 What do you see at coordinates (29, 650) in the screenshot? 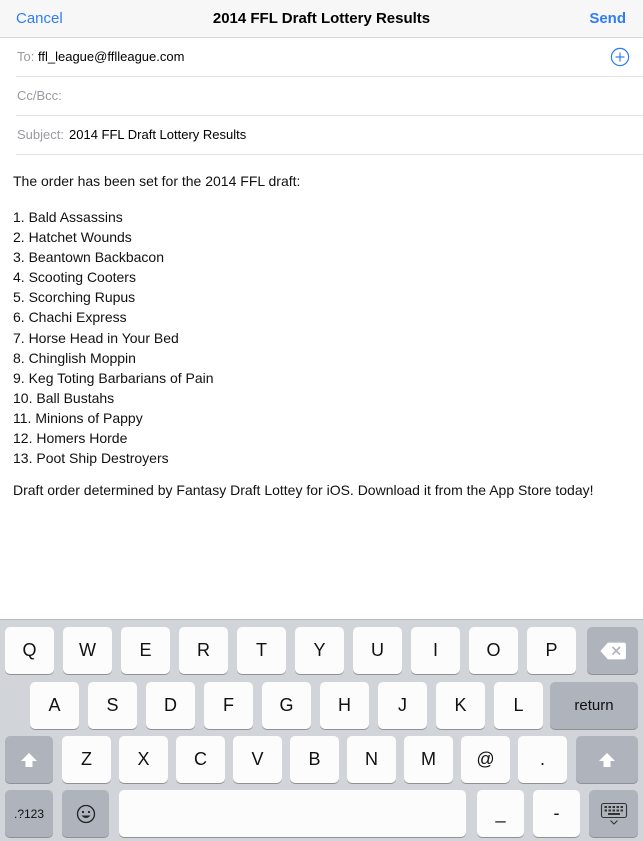
I see `key-q: Q` at bounding box center [29, 650].